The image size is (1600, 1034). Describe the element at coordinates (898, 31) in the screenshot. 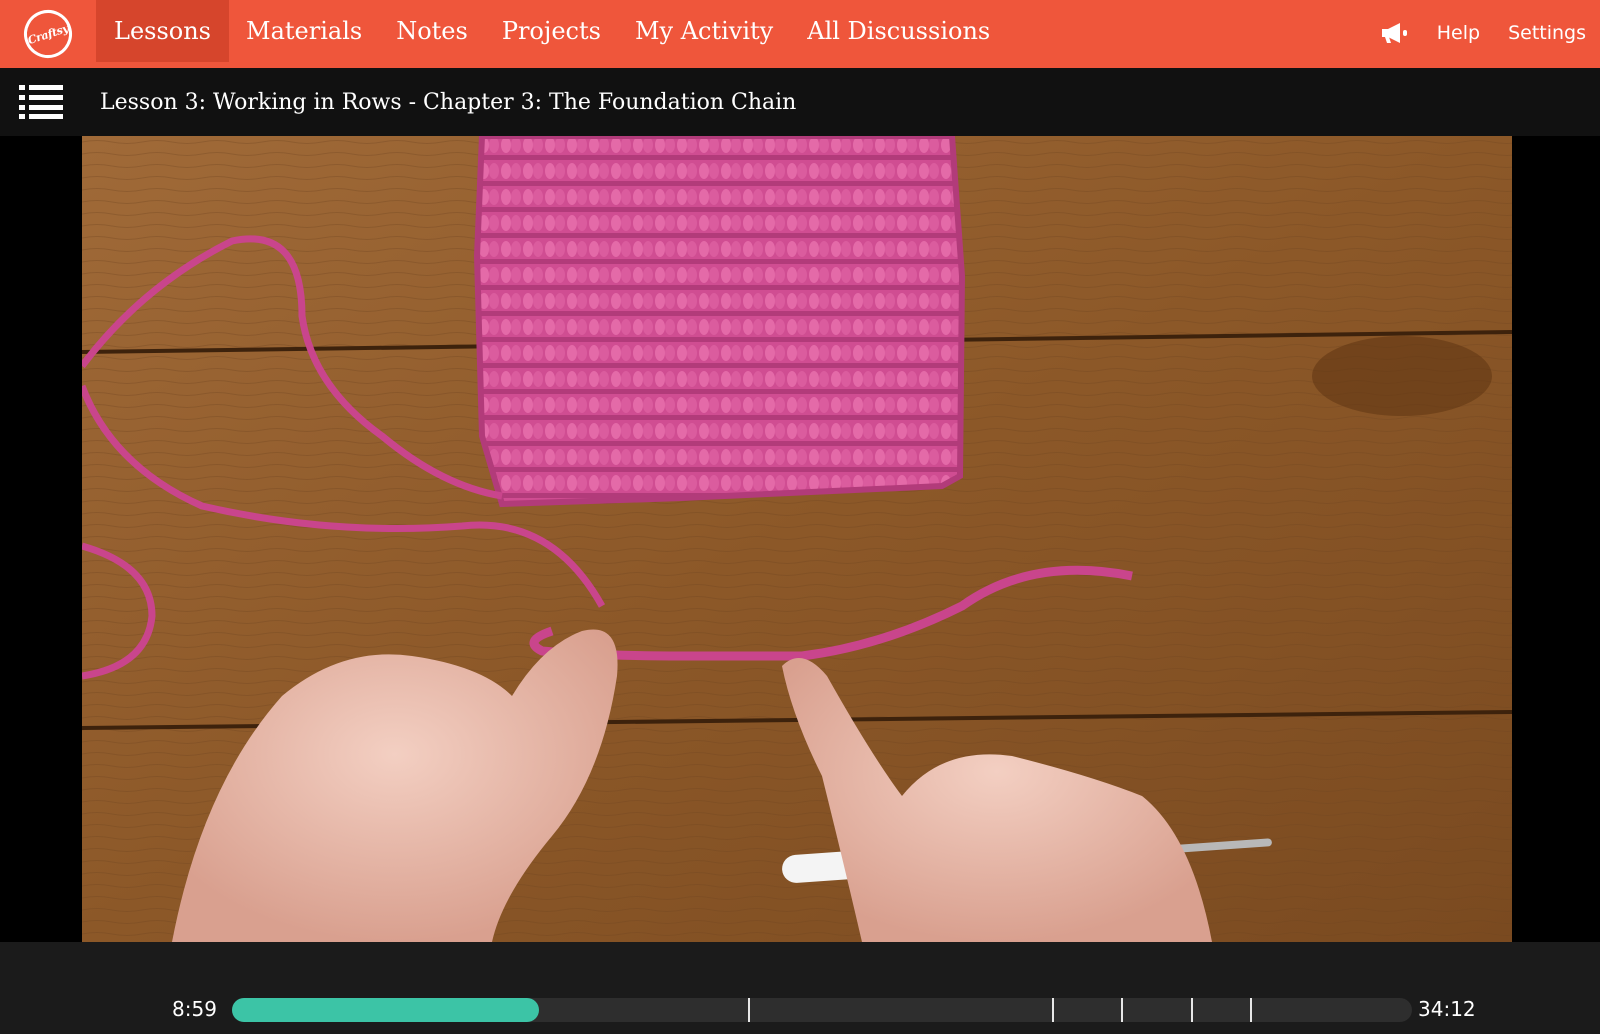

I see `tab-all-discussions: All Discussions` at that location.